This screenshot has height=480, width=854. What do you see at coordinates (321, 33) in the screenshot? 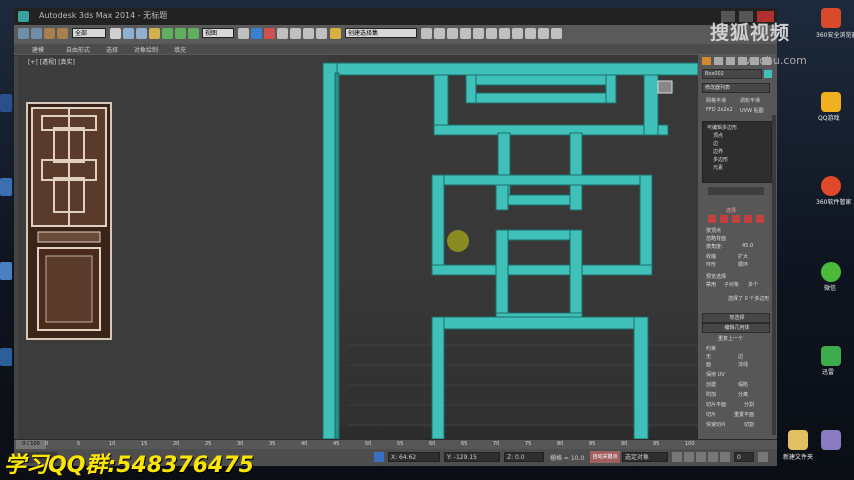
I see `spinner-snap-icon` at bounding box center [321, 33].